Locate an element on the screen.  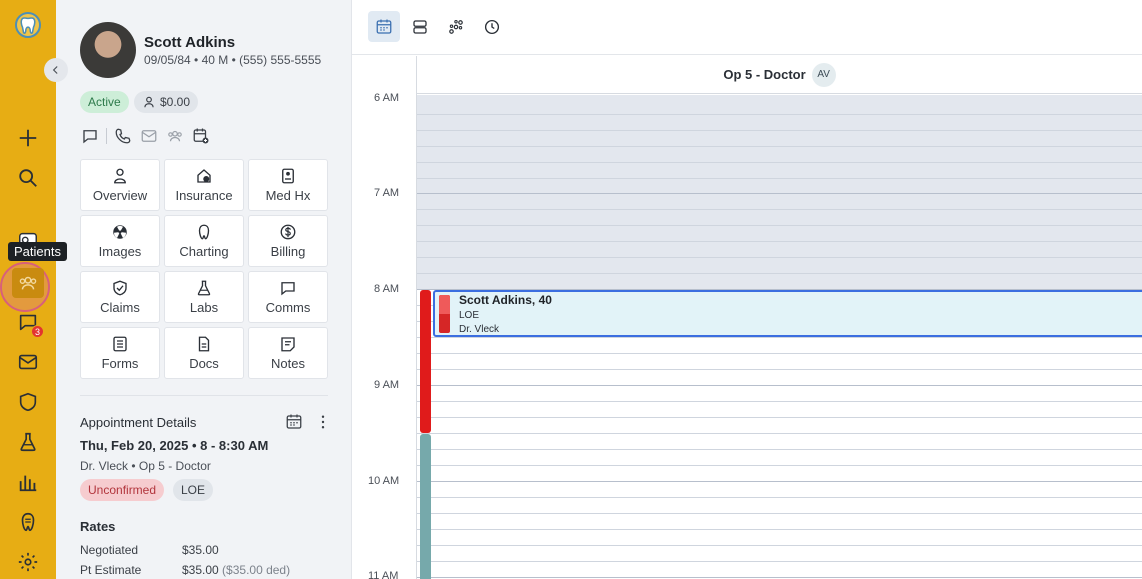
time-label: 10 AM is located at coordinates (384, 481).